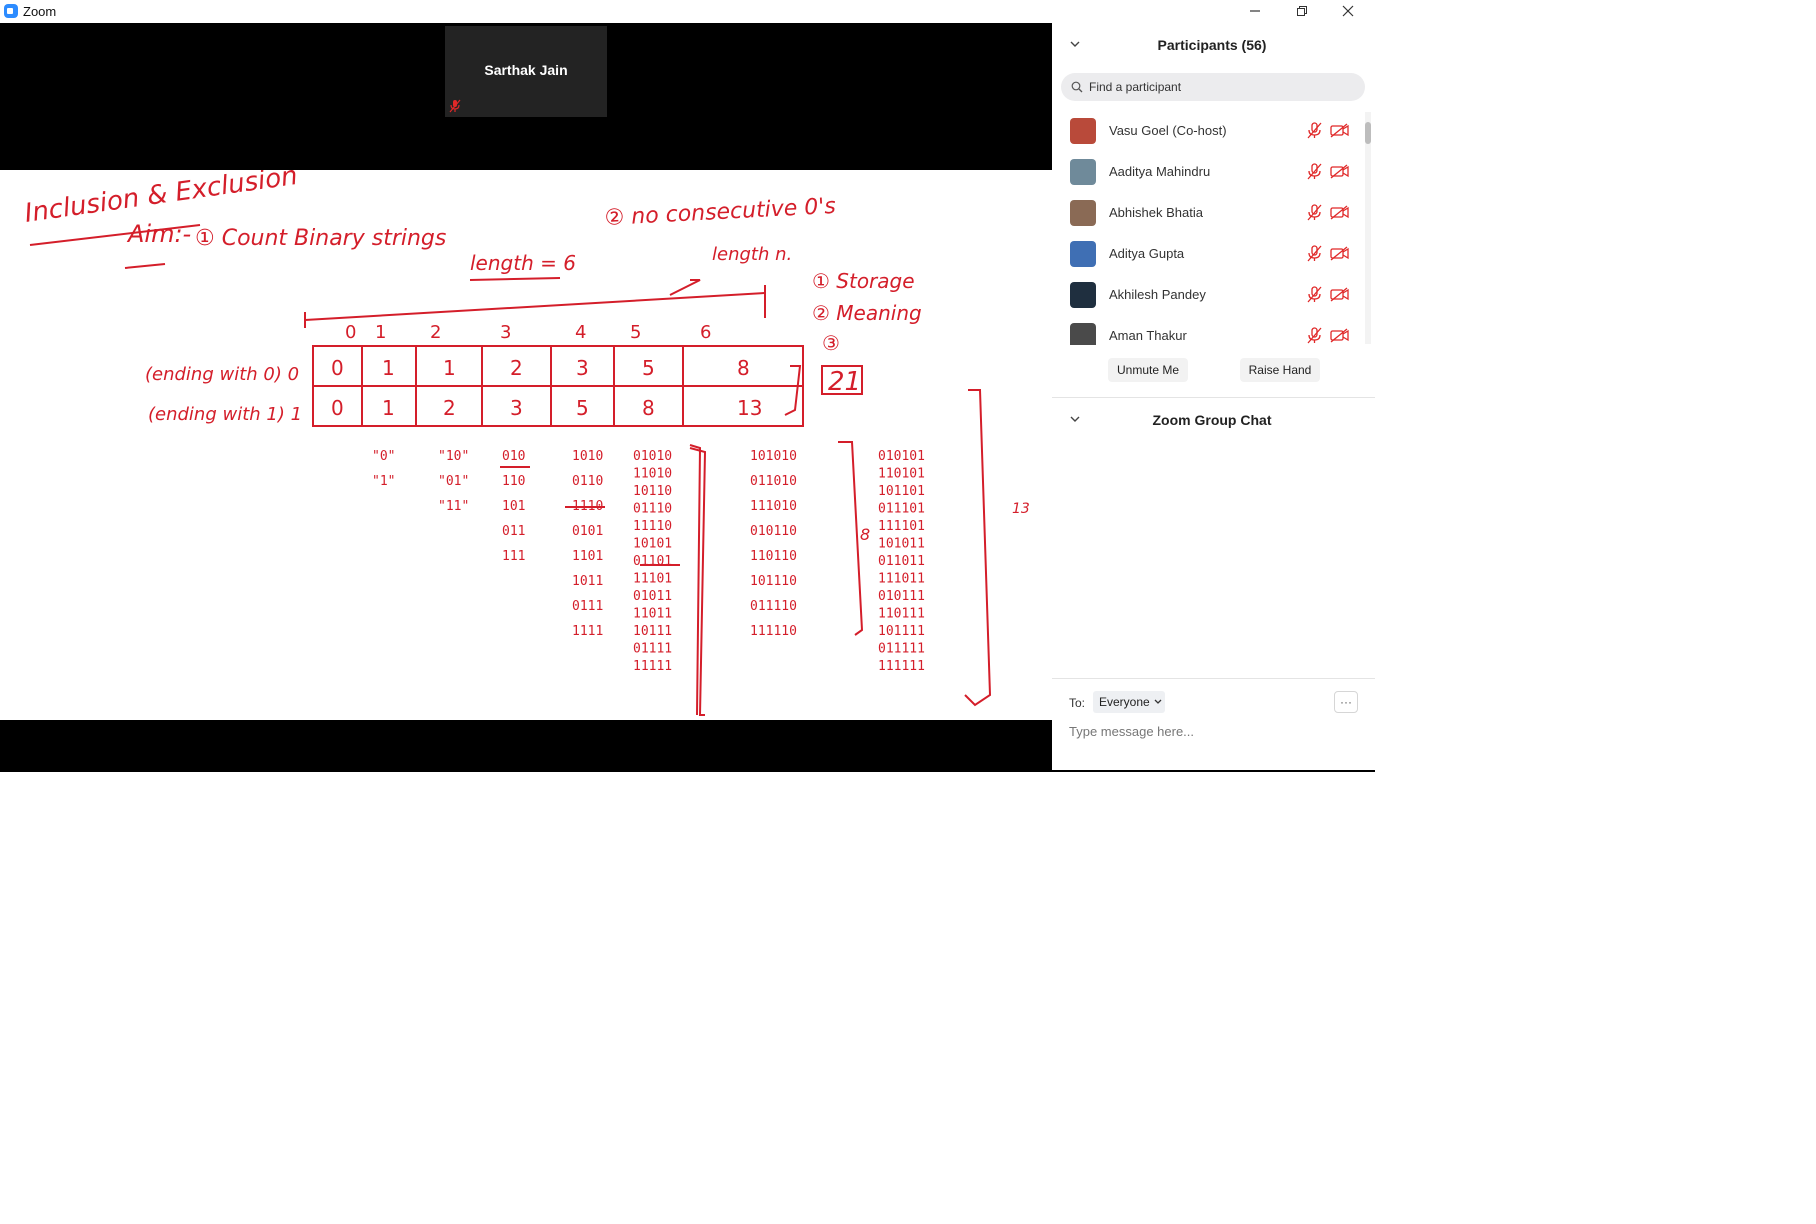 The image size is (1816, 1224). I want to click on raise-hand-button: Raise Hand, so click(1280, 370).